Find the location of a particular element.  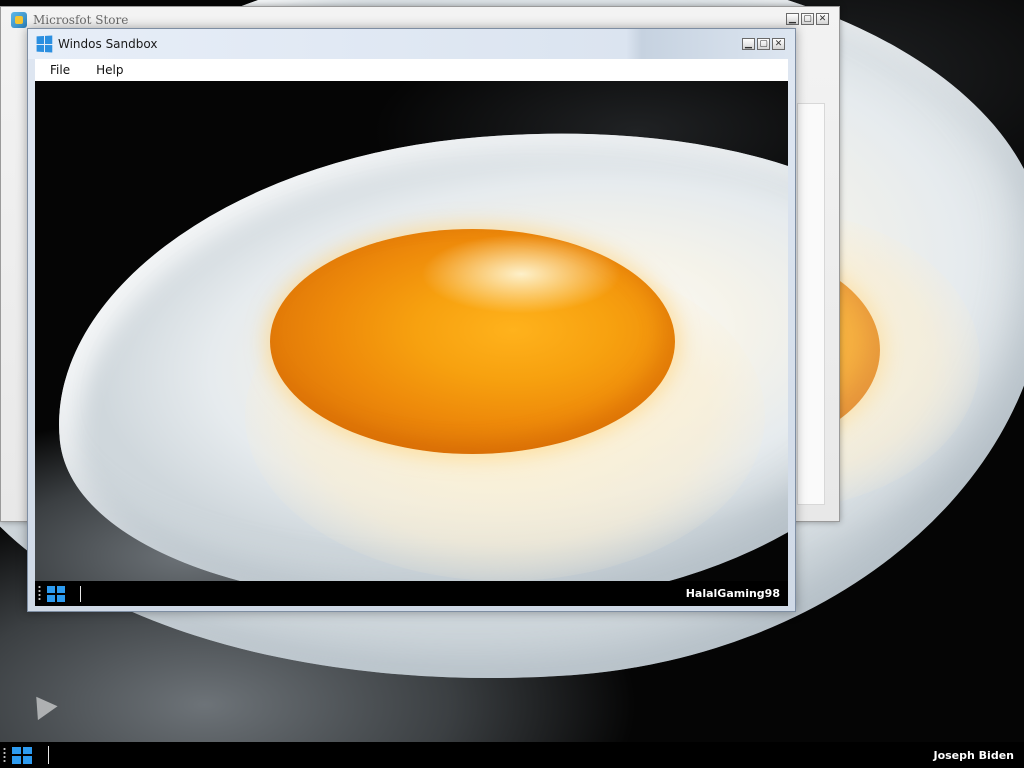

menu-help: Help is located at coordinates (107, 70).